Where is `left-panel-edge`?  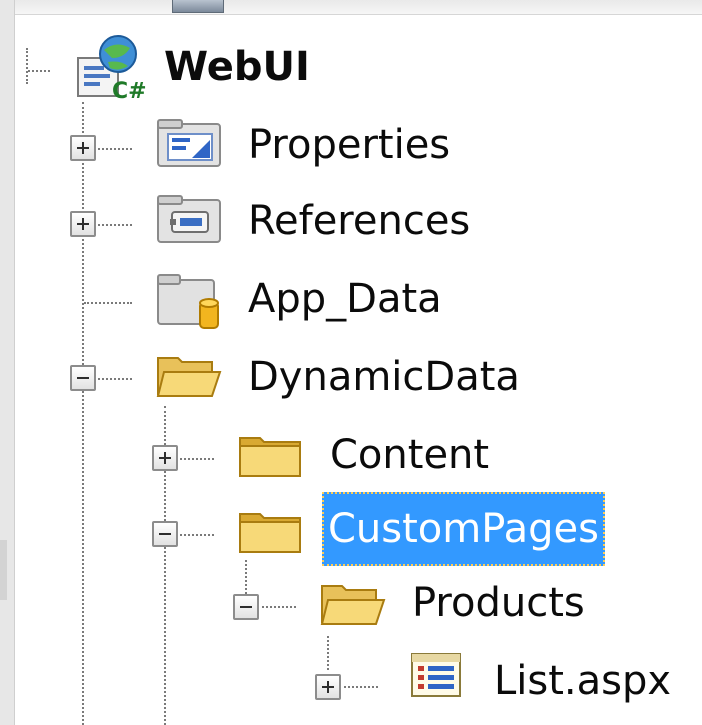 left-panel-edge is located at coordinates (7, 362).